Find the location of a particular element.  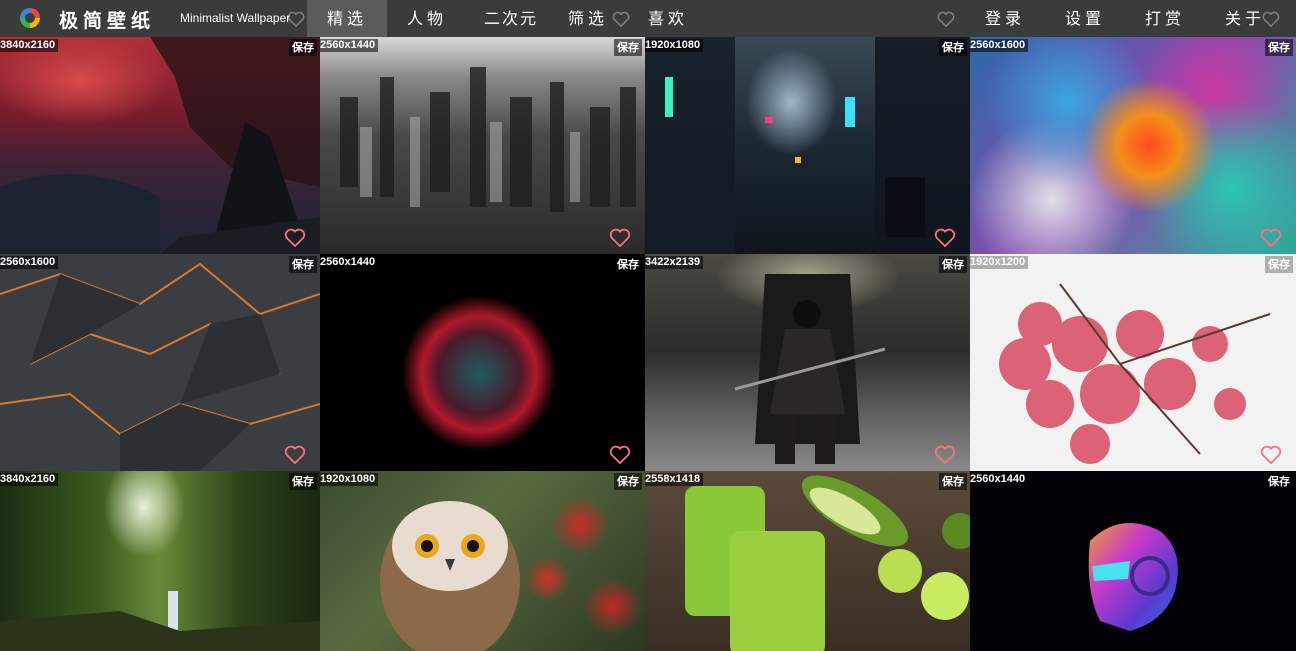

wallpaper-card: 1920x1200 保存 is located at coordinates (1133, 362).